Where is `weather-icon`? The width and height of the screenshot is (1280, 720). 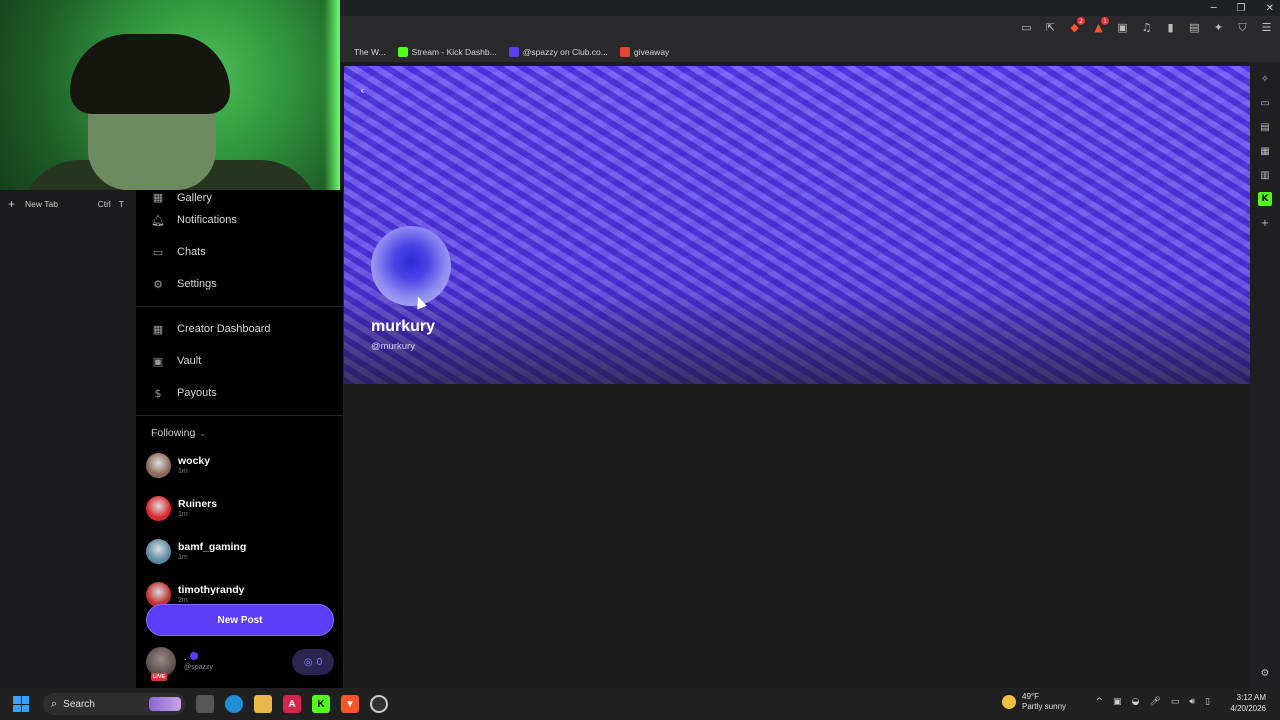 weather-icon is located at coordinates (1009, 702).